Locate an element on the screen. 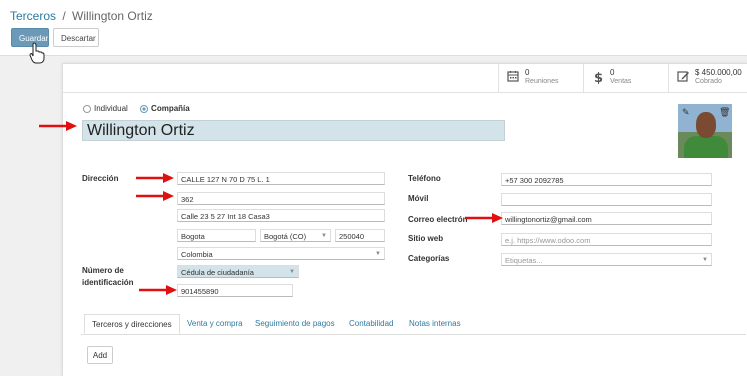  partner-avatar: ✎ 🗑 is located at coordinates (705, 131).